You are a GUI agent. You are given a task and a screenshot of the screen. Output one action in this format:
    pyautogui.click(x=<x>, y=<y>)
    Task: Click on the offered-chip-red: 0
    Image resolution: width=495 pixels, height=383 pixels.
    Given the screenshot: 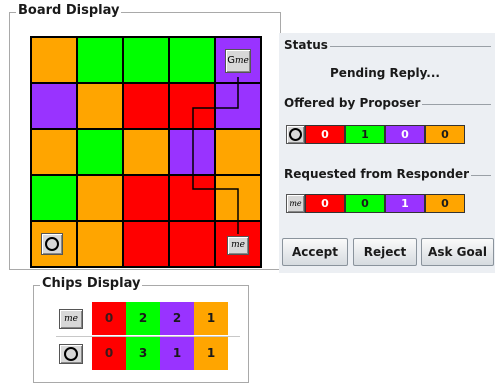 What is the action you would take?
    pyautogui.click(x=325, y=134)
    